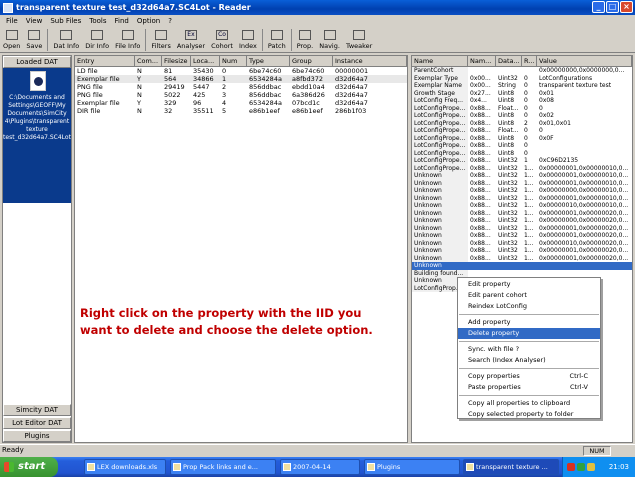 The image size is (635, 477). Describe the element at coordinates (148, 21) in the screenshot. I see `menu-option: Option` at that location.